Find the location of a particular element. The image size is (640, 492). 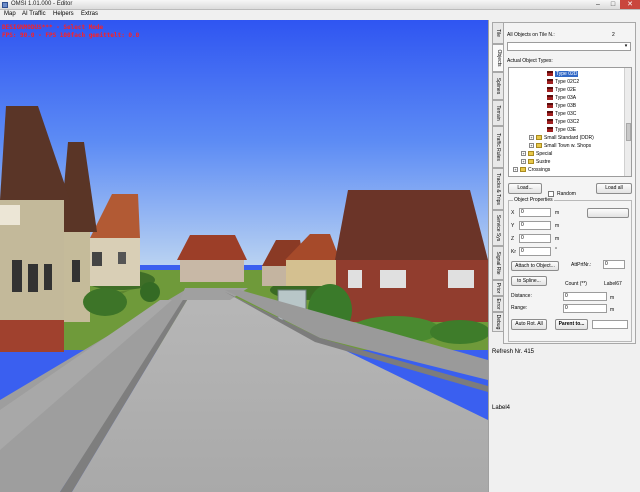

tree-item-type-03a: Type 03A is located at coordinates (561, 98).